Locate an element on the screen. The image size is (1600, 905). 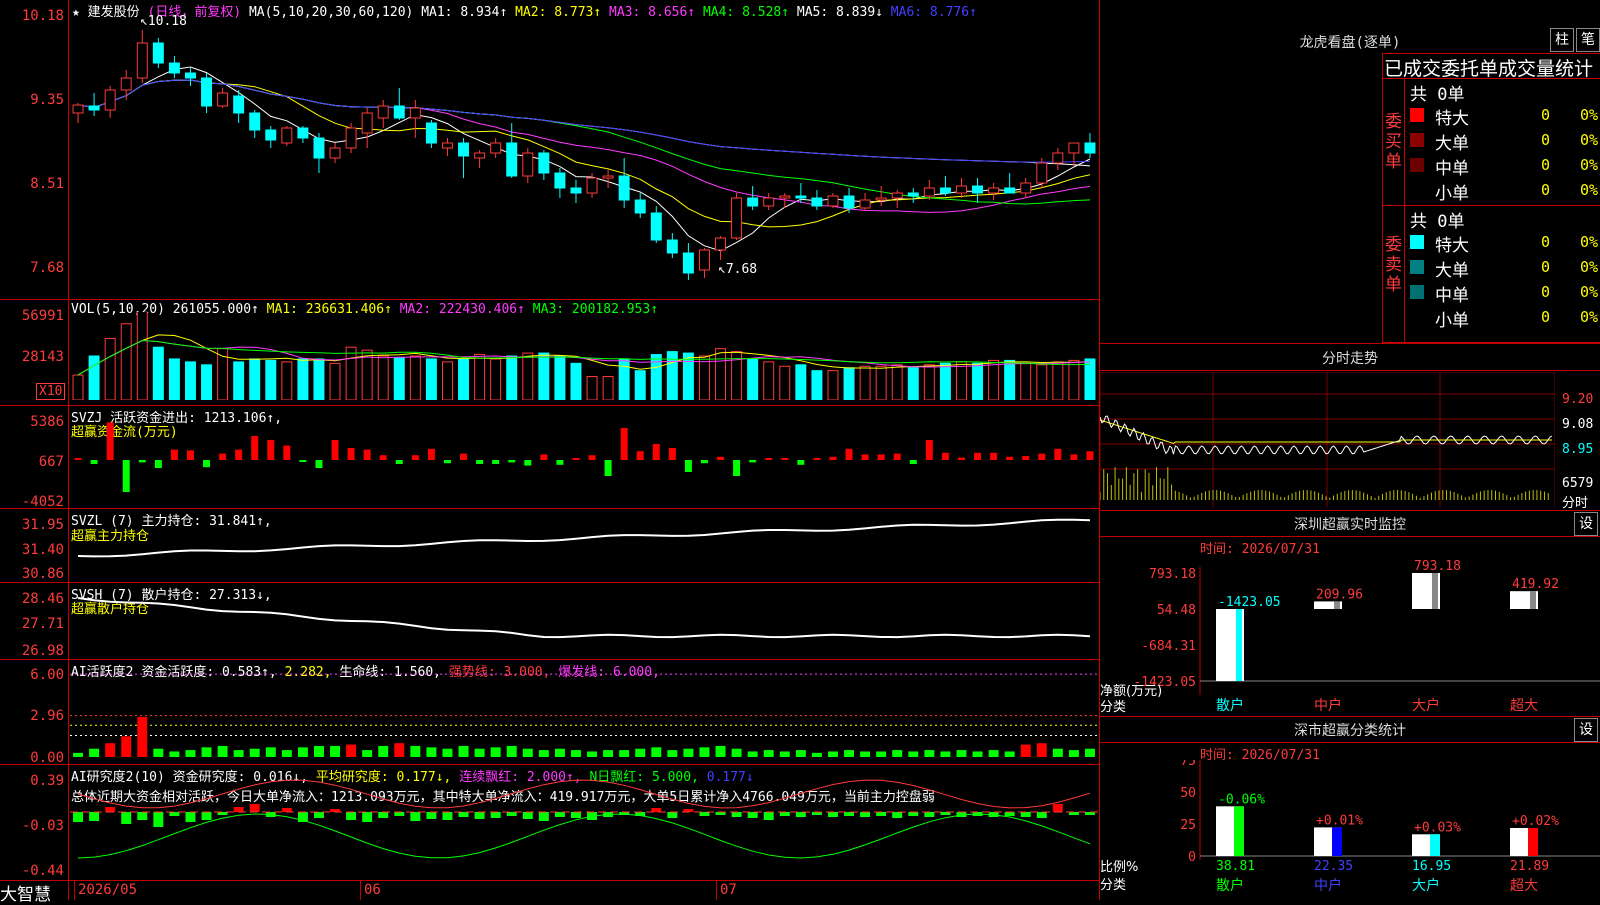
buy-row-pct: 0% is located at coordinates (1588, 140).